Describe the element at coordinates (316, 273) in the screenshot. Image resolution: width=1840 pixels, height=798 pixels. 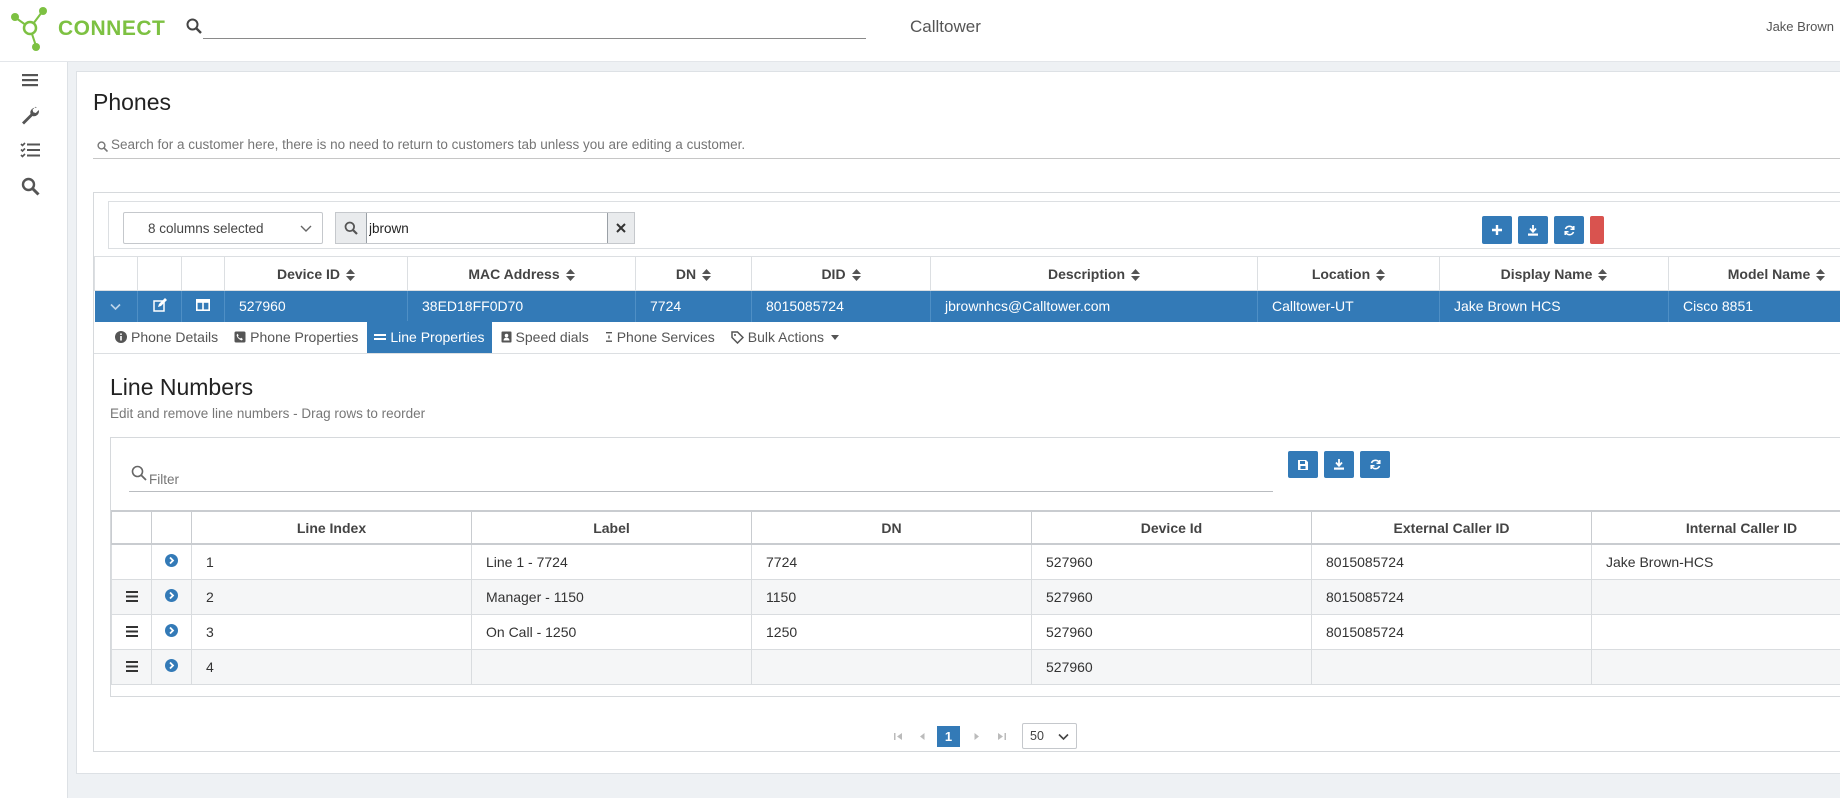
I see `col-header-device-id: Device ID` at that location.